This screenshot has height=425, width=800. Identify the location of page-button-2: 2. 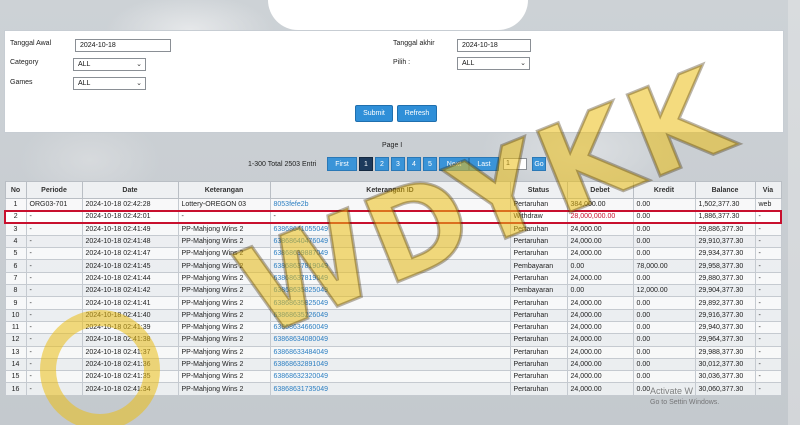
(382, 164).